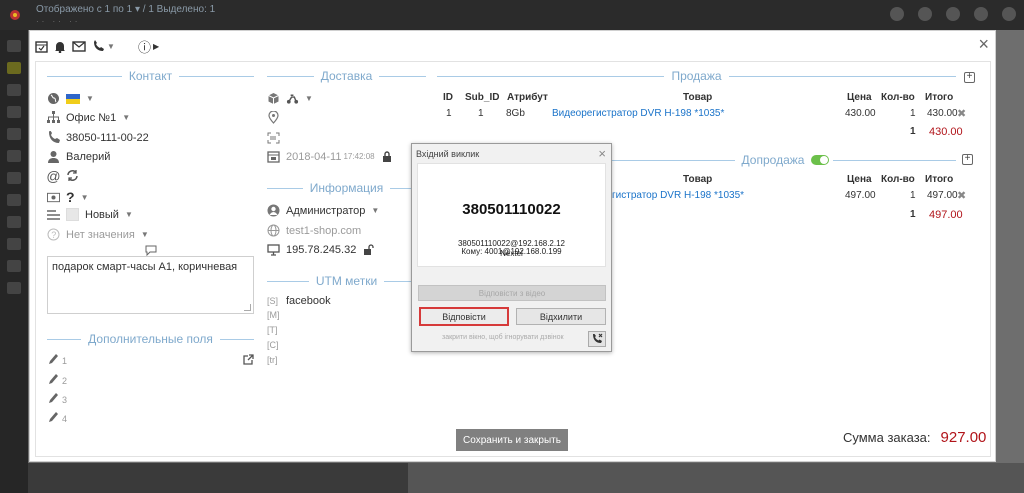 Image resolution: width=1024 pixels, height=493 pixels. I want to click on extra-field-1: 1, so click(57, 359).